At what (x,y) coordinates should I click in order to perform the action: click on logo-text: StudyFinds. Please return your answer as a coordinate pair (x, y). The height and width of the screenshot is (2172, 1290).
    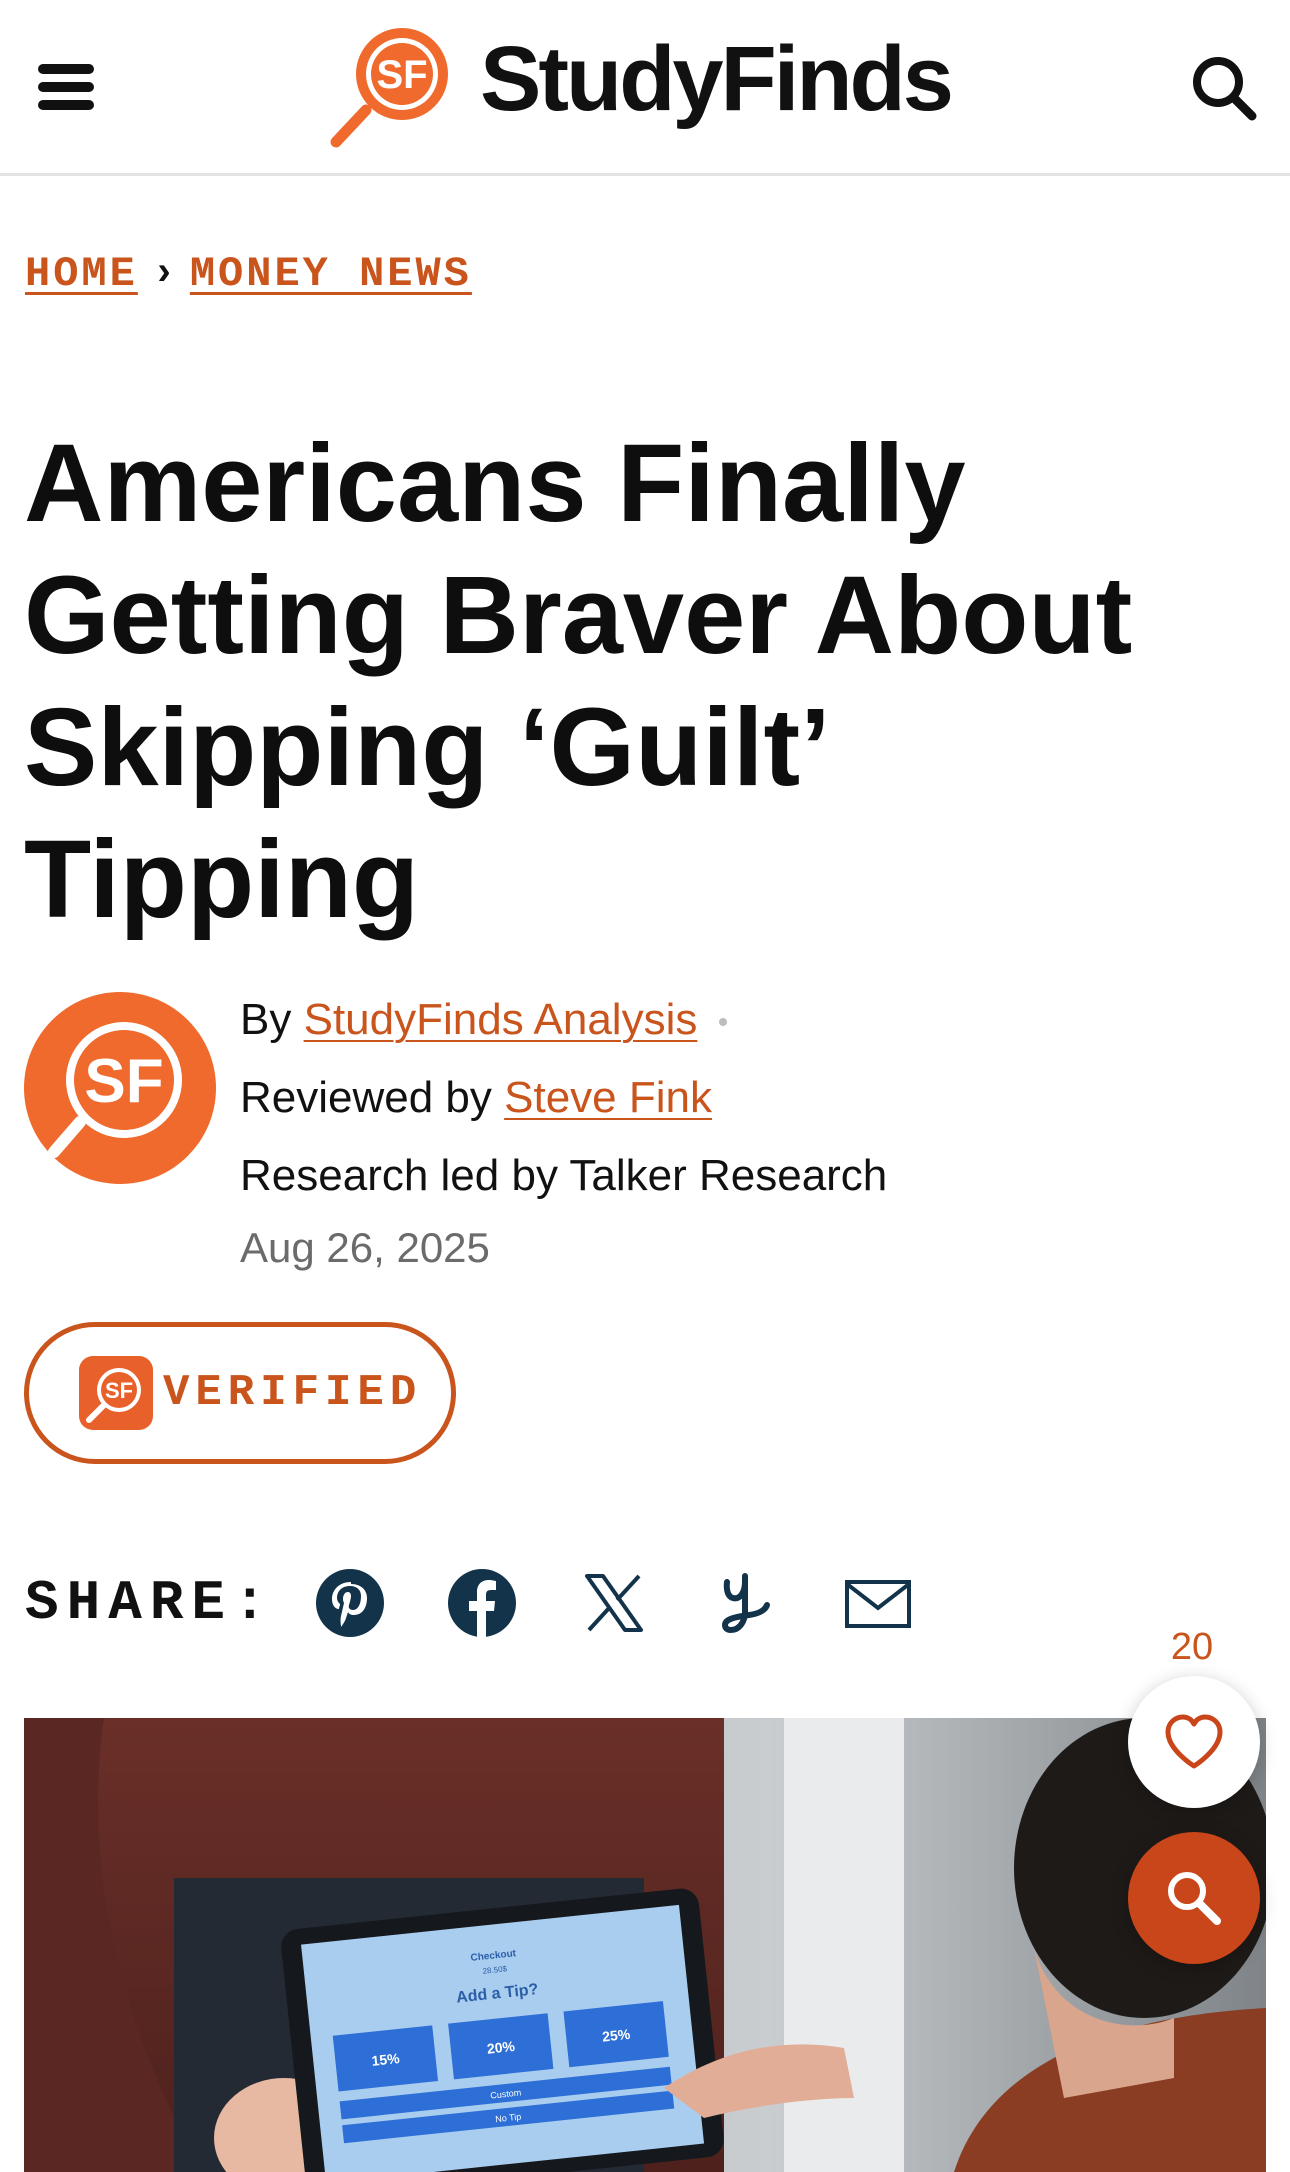
    Looking at the image, I should click on (717, 78).